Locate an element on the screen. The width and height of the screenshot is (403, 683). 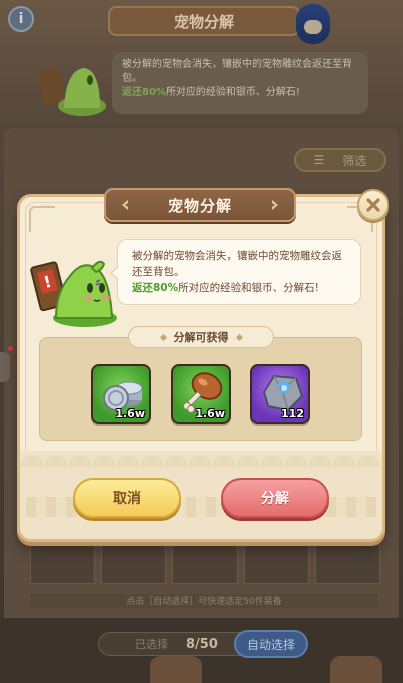
background-note-highlight: 返还80% is located at coordinates (144, 92).